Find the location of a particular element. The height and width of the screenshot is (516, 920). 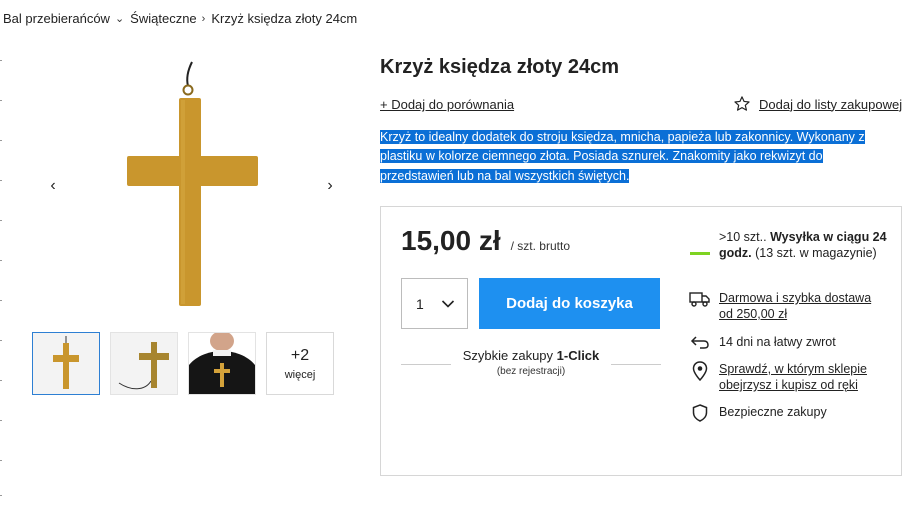

secure-text: Bezpieczne zakupy is located at coordinates (773, 412).